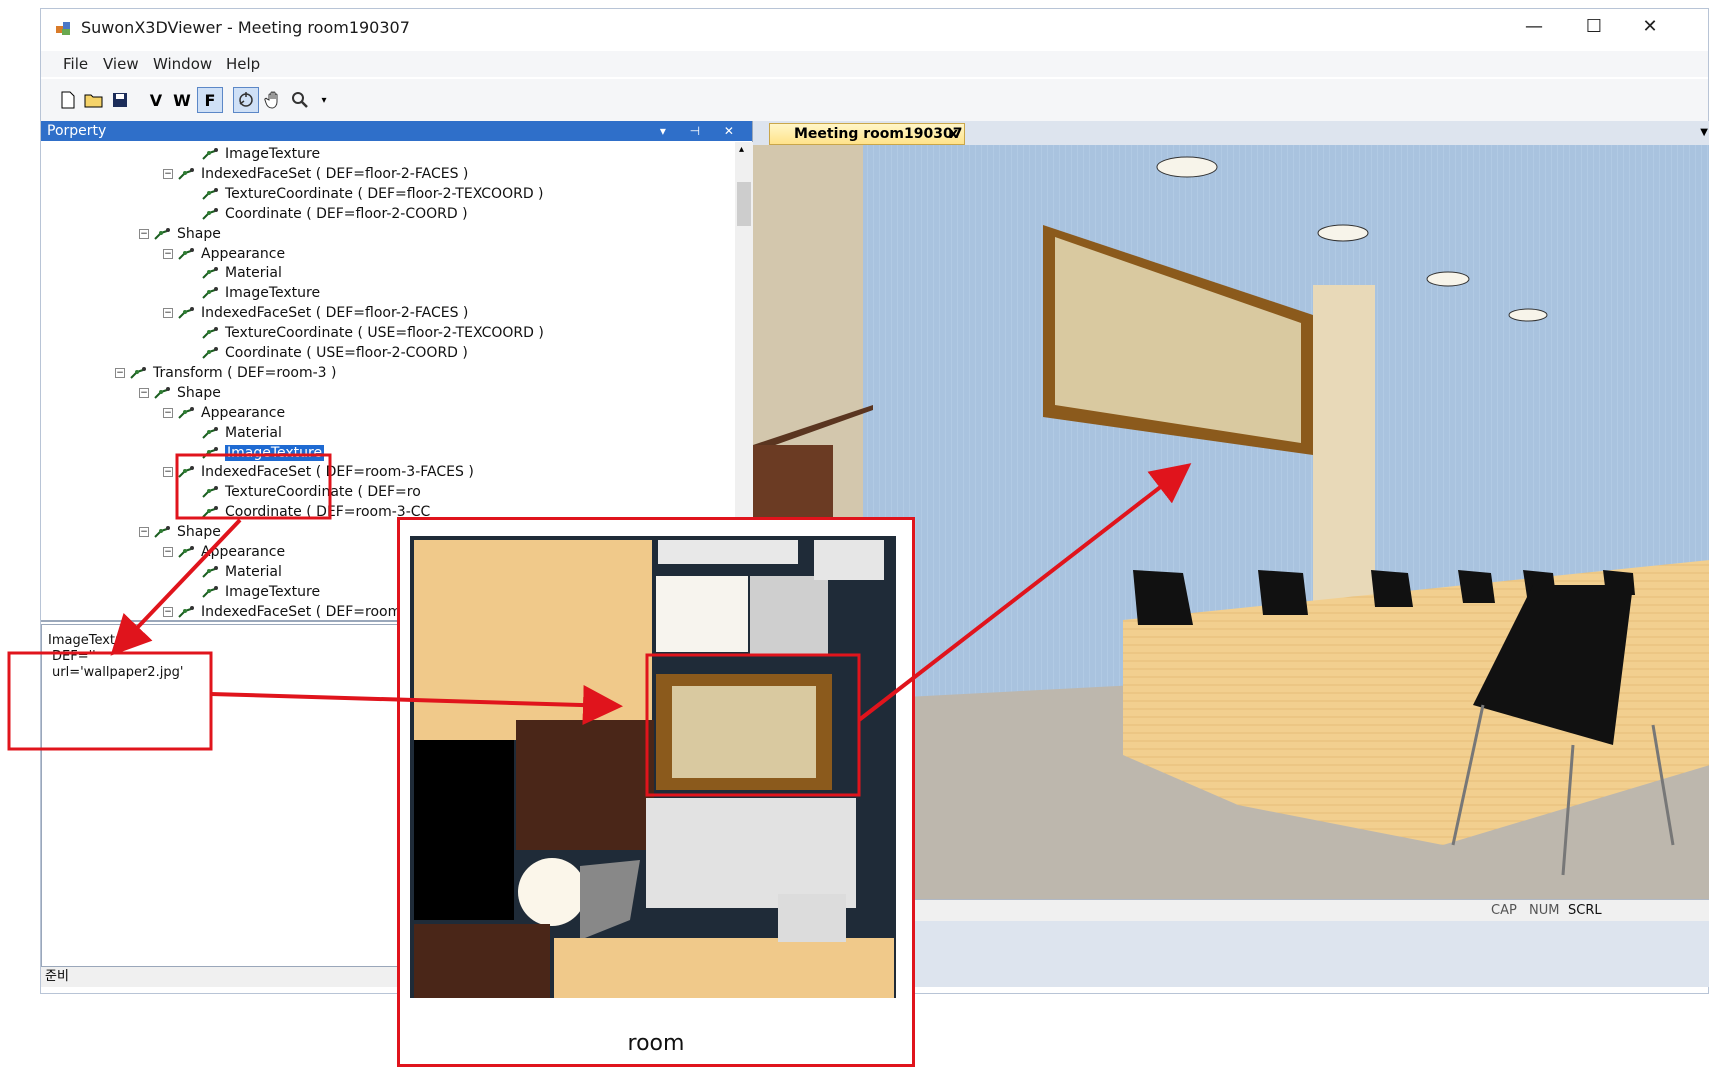 The height and width of the screenshot is (1067, 1709). I want to click on atlas-grey-tile, so click(849, 560).